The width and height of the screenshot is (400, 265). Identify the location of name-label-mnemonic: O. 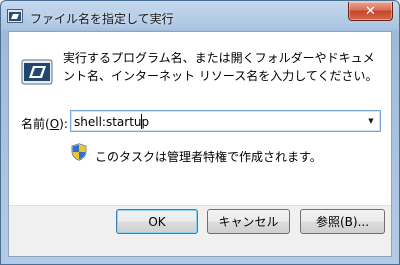
(54, 124).